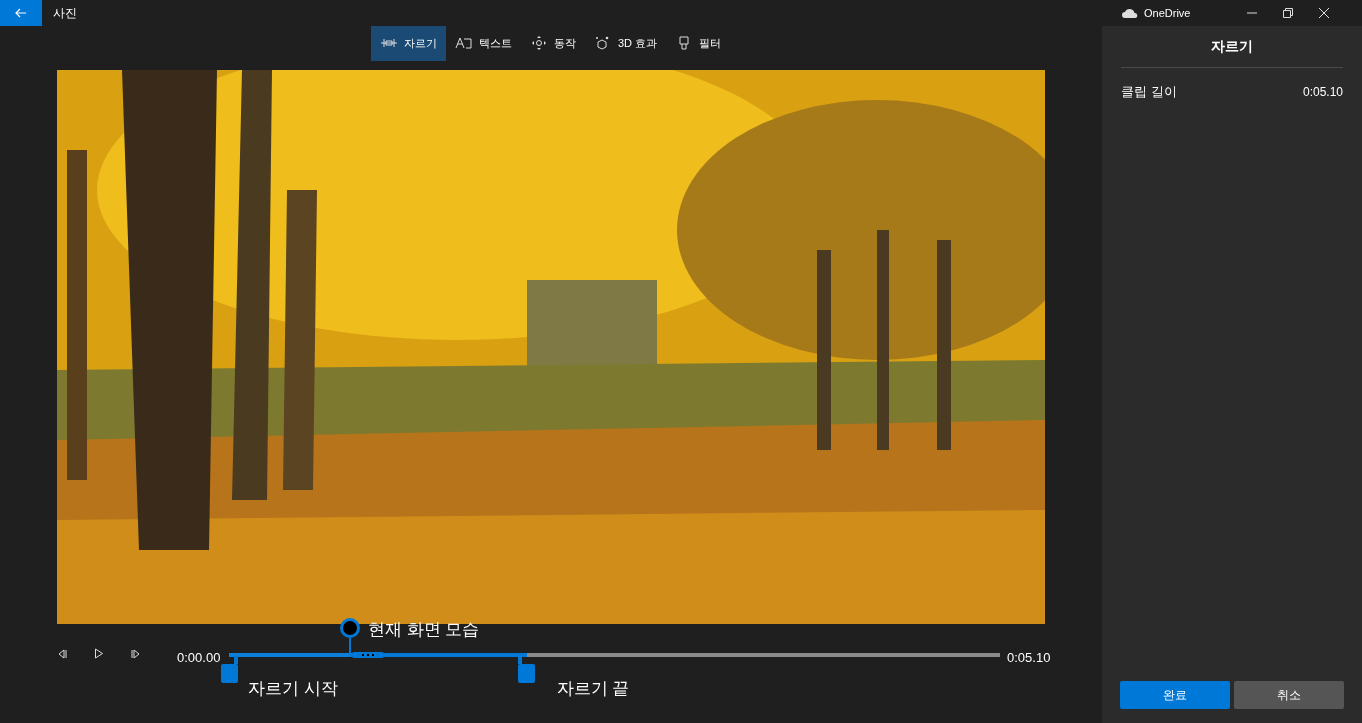 The width and height of the screenshot is (1362, 723). What do you see at coordinates (62, 653) in the screenshot?
I see `previous-frame-icon` at bounding box center [62, 653].